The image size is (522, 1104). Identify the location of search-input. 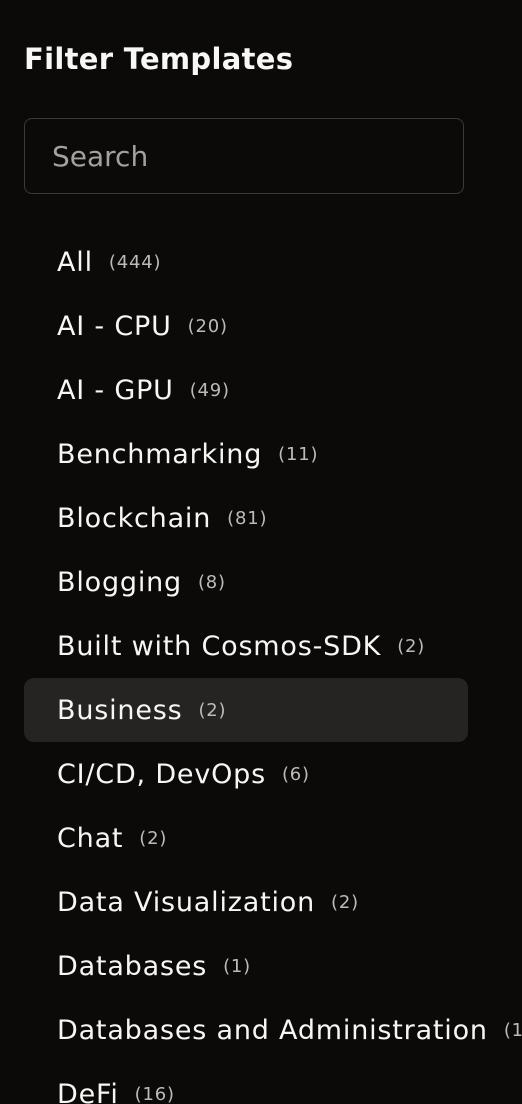
(244, 156).